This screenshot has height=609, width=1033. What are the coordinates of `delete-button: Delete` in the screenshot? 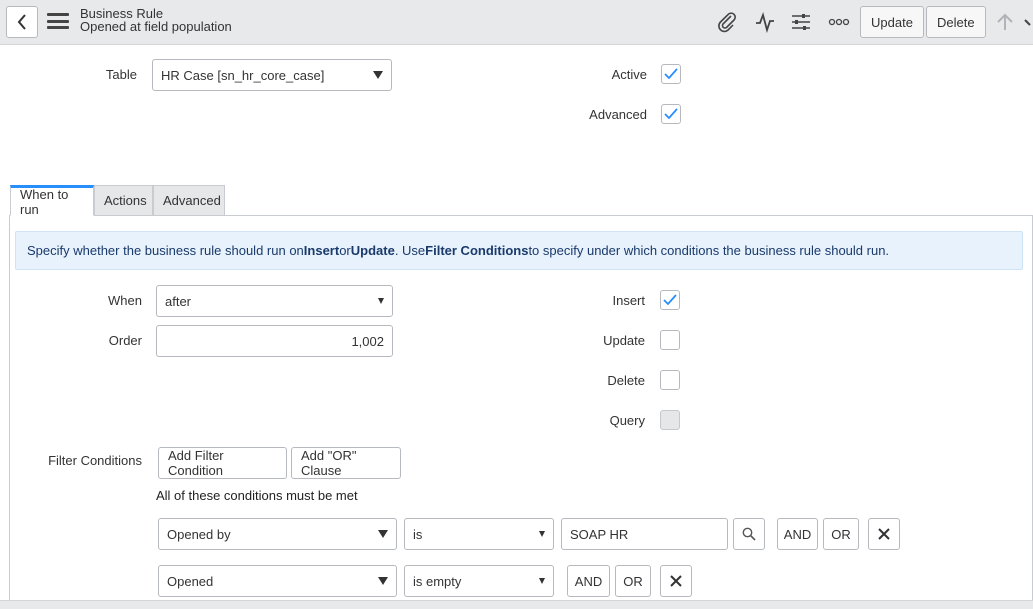 It's located at (956, 22).